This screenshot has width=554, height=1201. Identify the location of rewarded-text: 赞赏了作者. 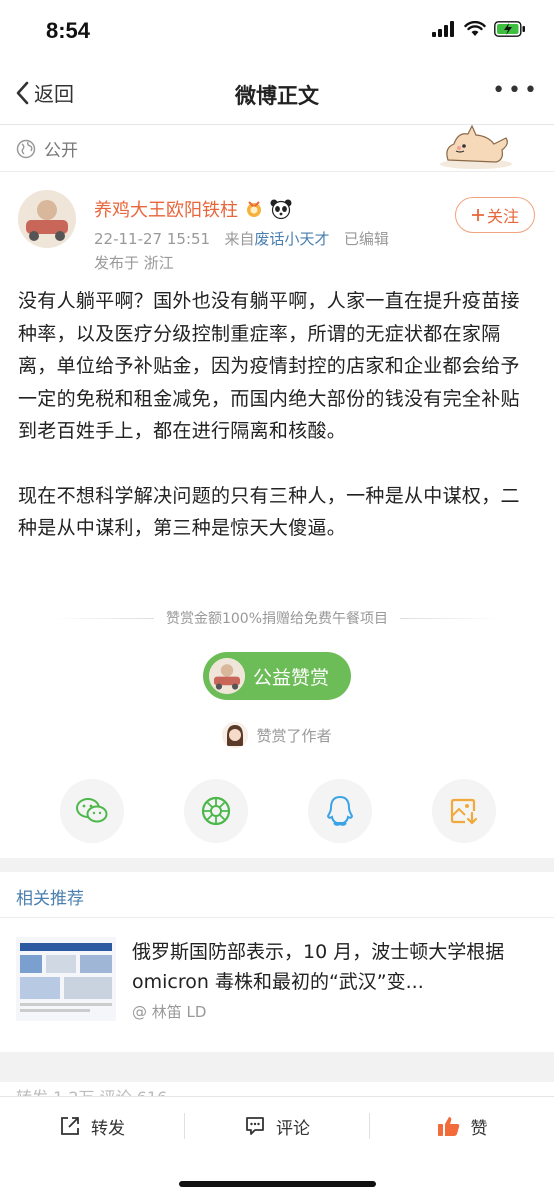
(294, 735).